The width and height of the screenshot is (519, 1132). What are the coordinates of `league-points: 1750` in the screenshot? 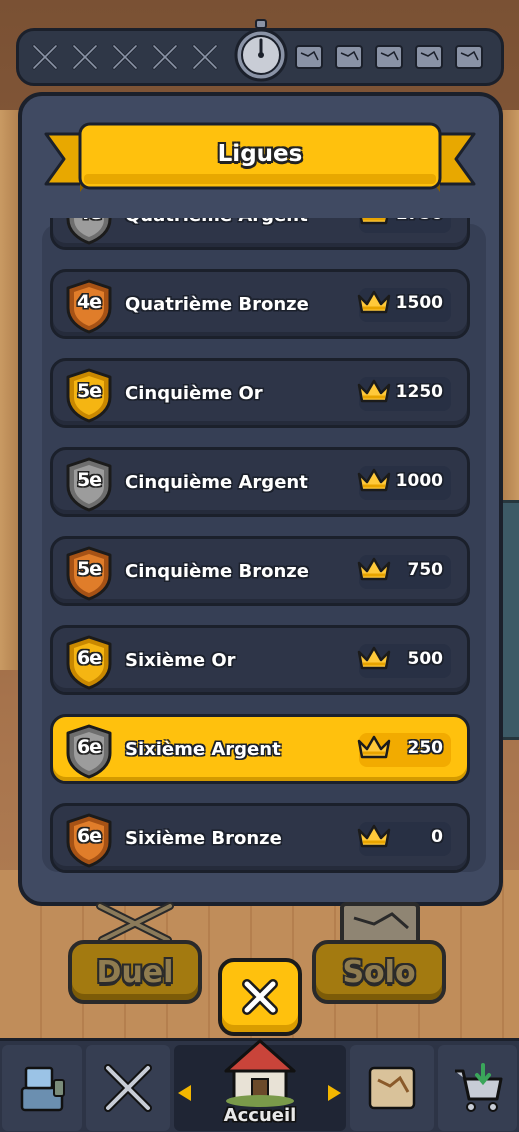 It's located at (419, 221).